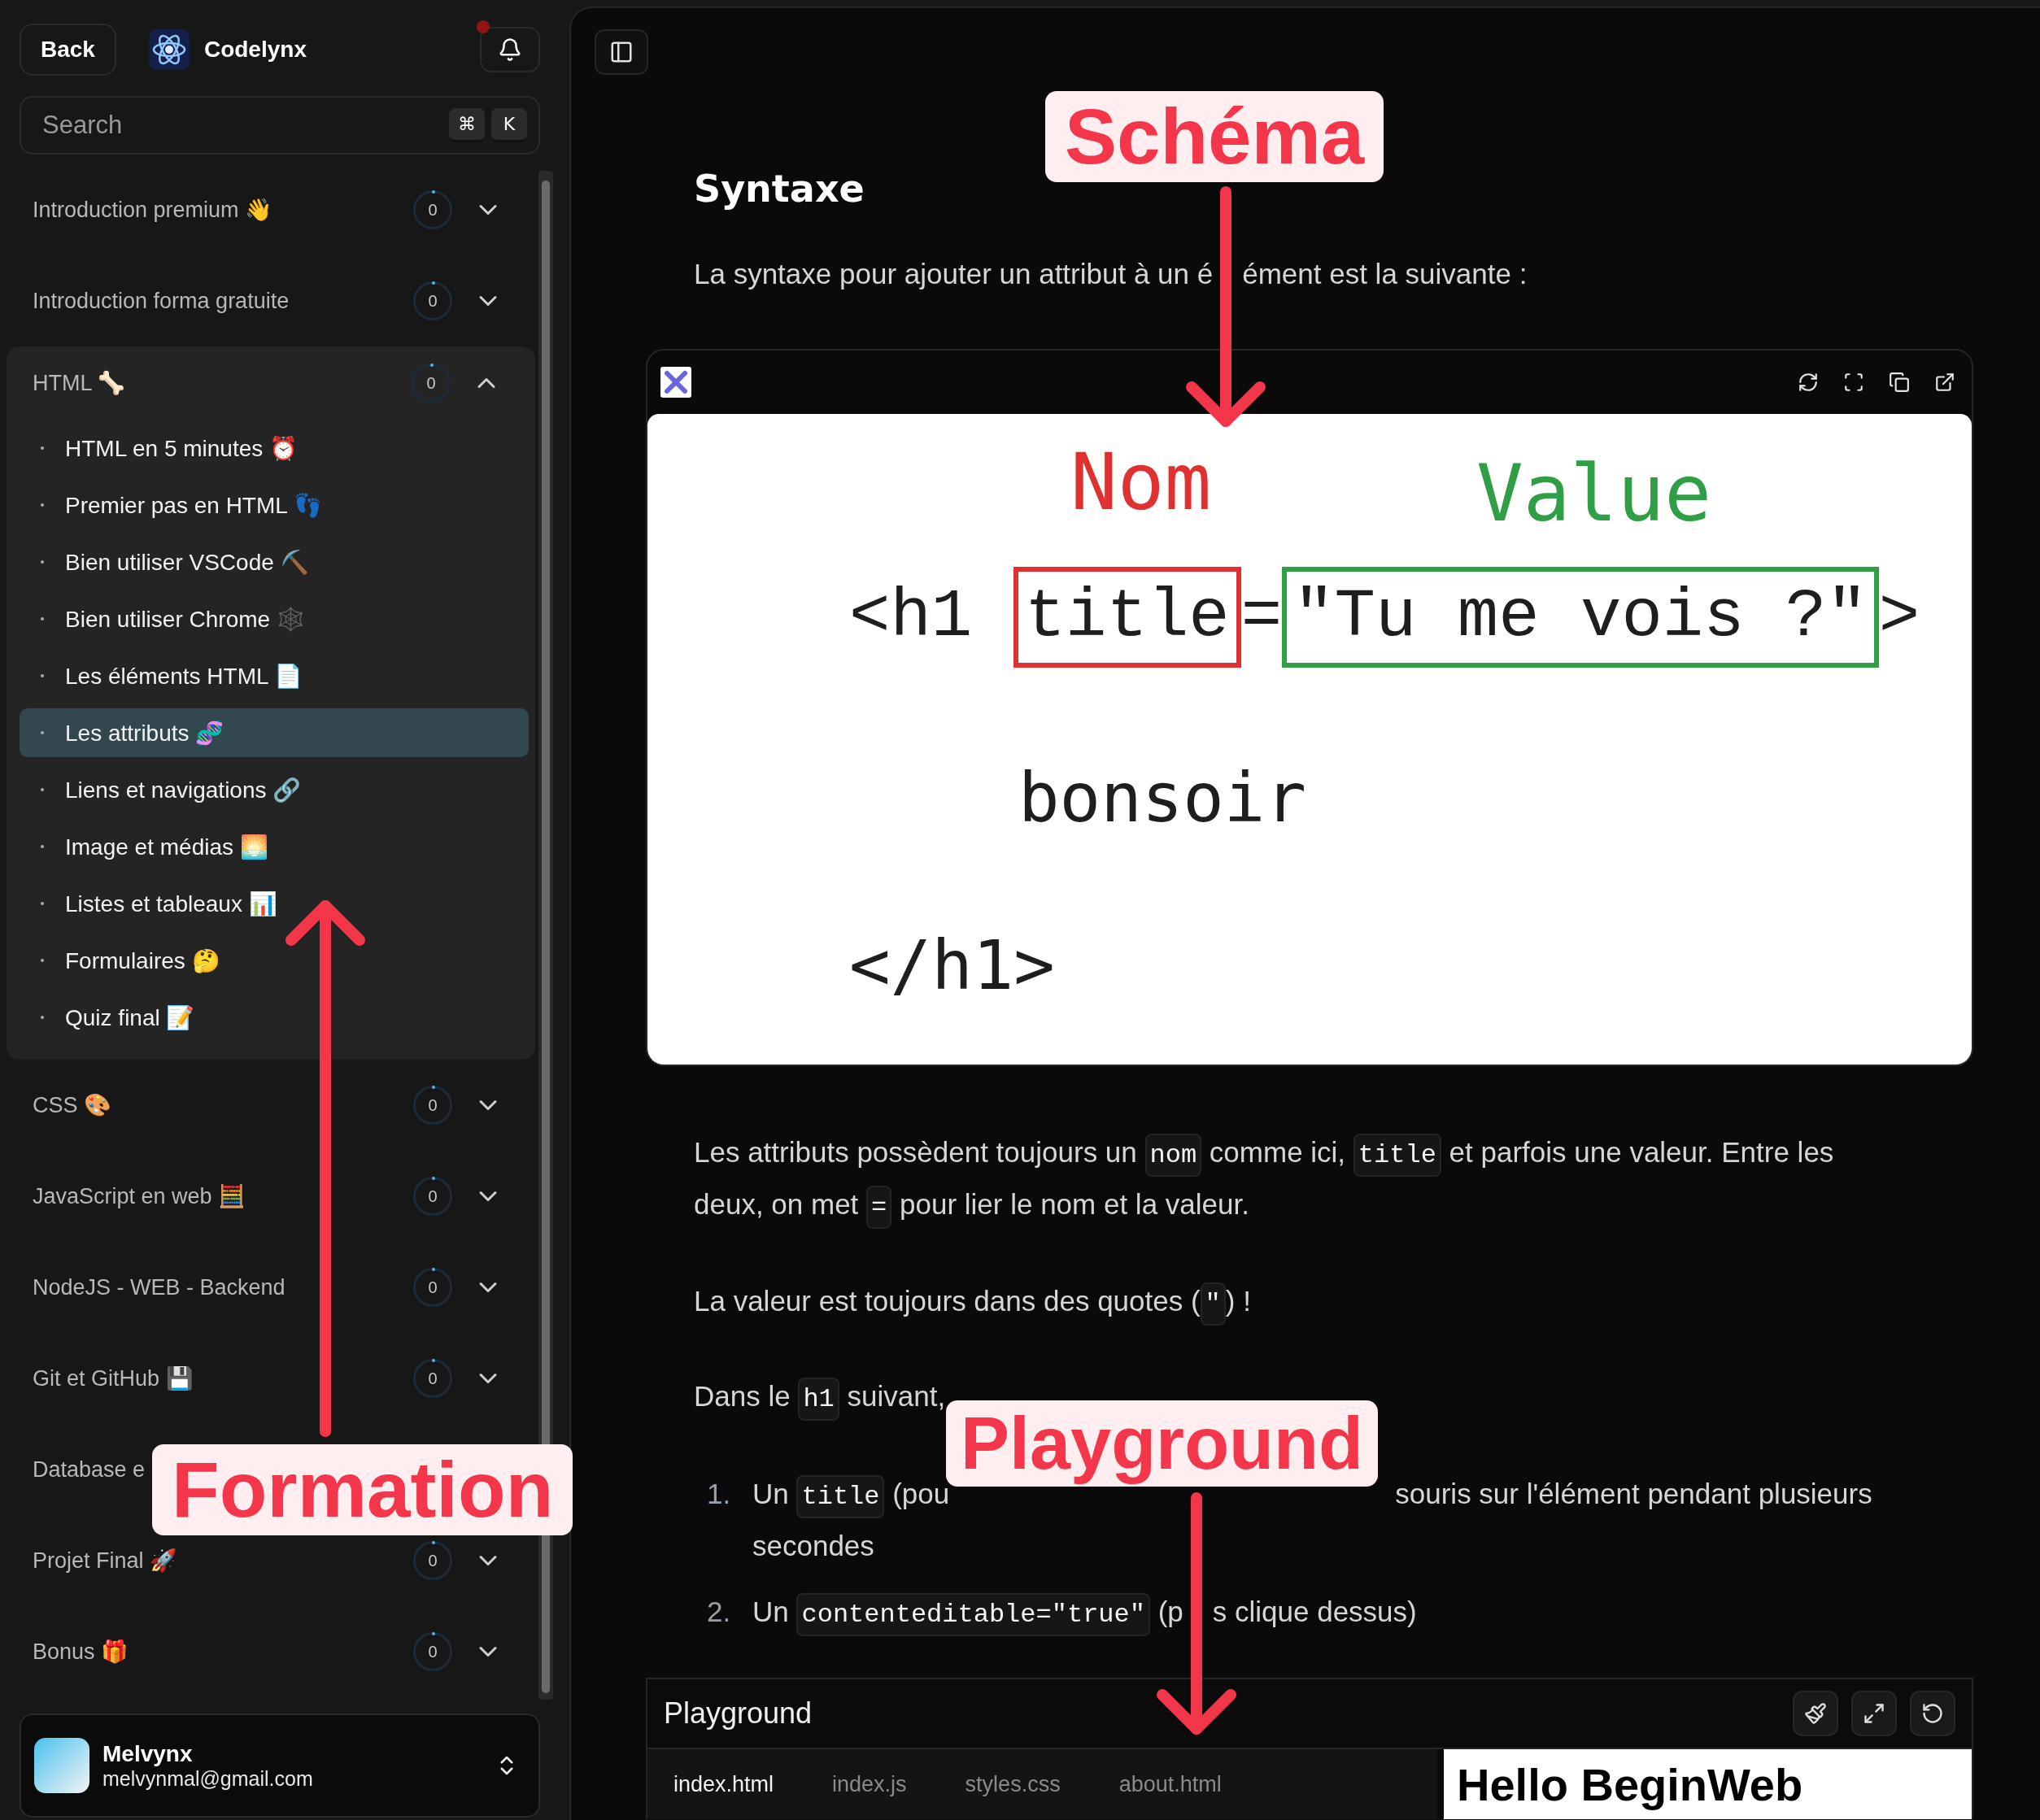 This screenshot has width=2040, height=1820. Describe the element at coordinates (114, 1378) in the screenshot. I see `section-title: Git et GitHub 💾` at that location.